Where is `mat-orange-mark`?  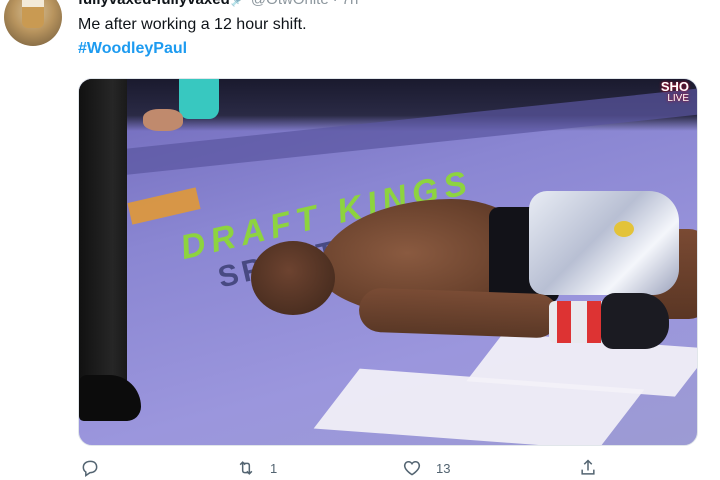
mat-orange-mark is located at coordinates (164, 206).